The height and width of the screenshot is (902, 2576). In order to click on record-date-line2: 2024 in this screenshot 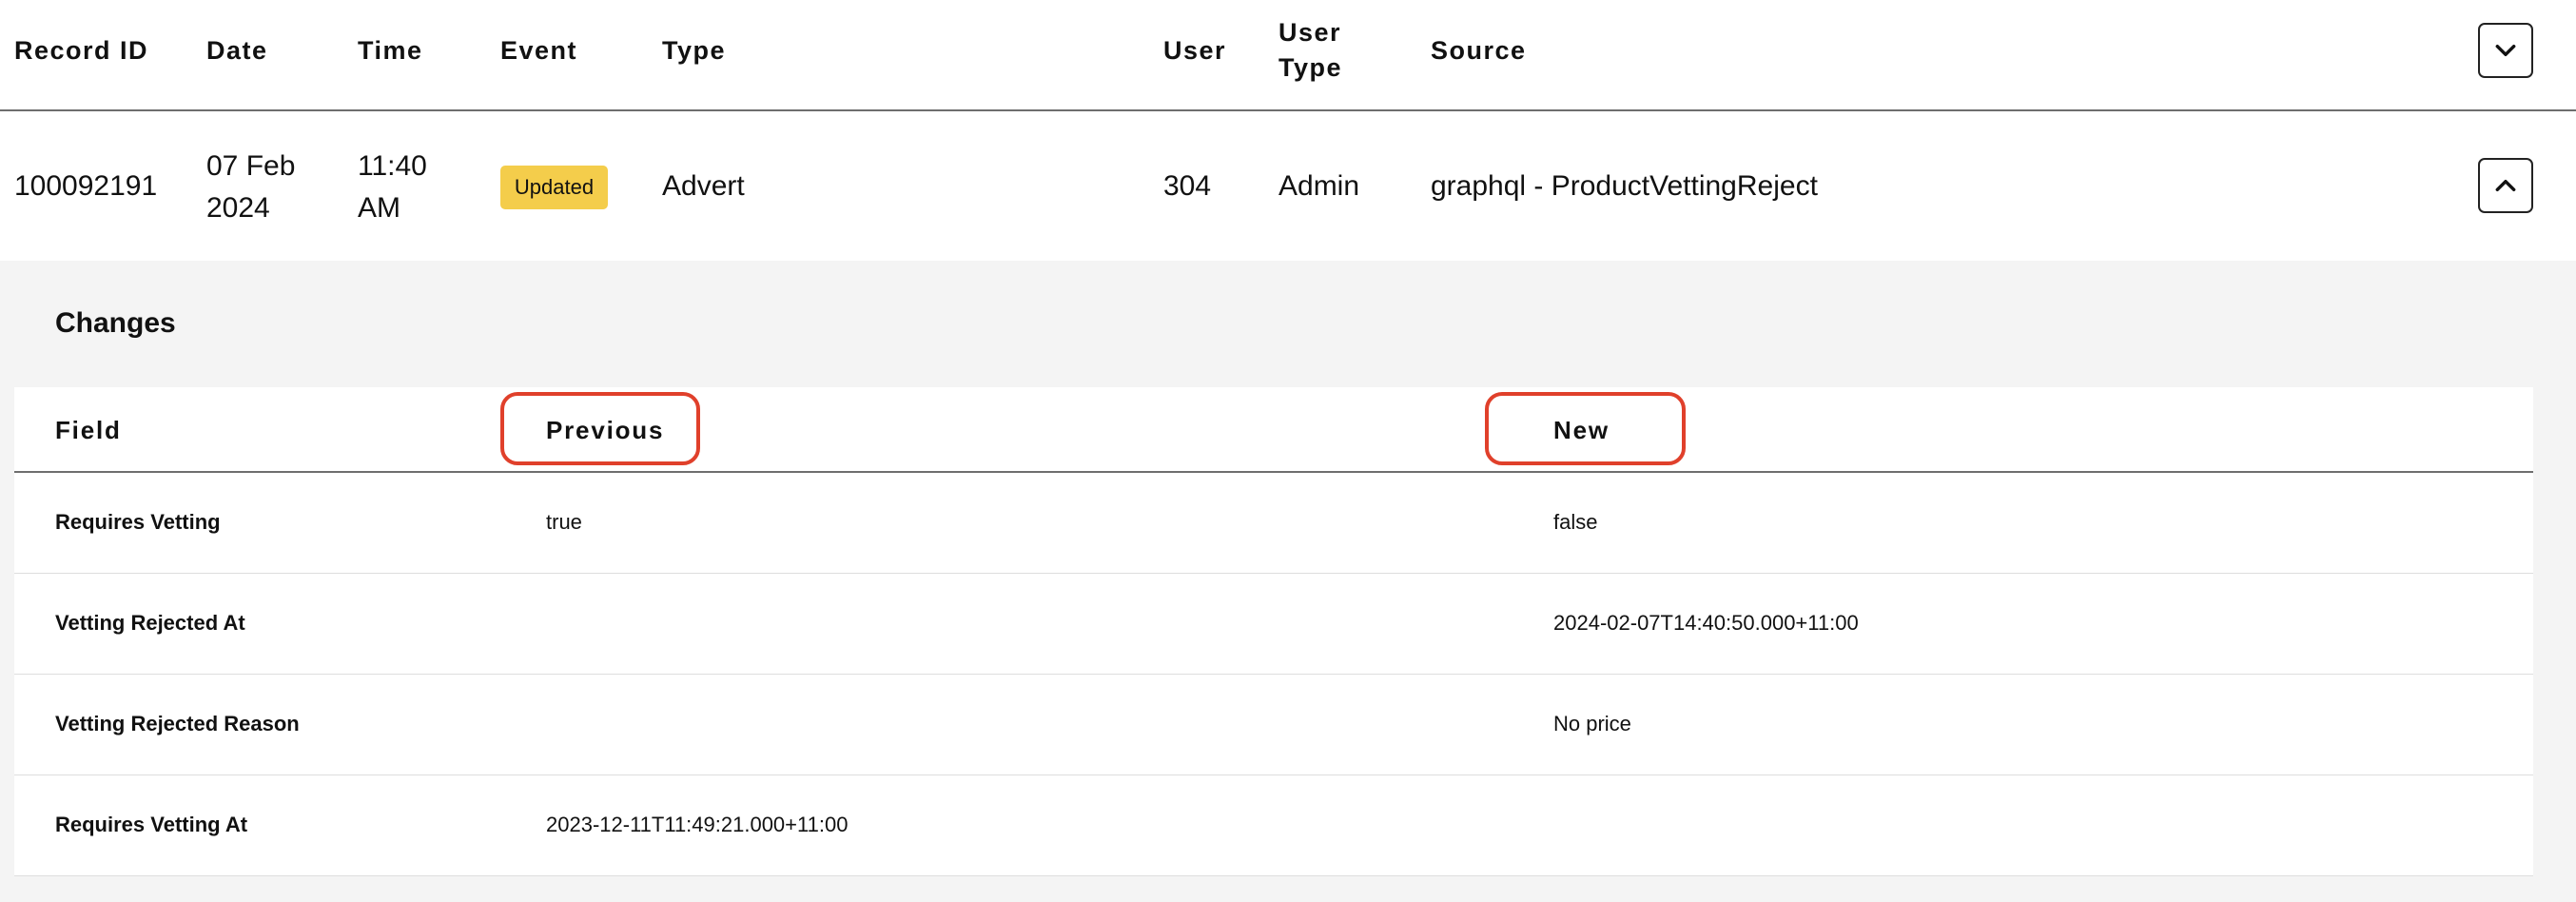, I will do `click(238, 208)`.